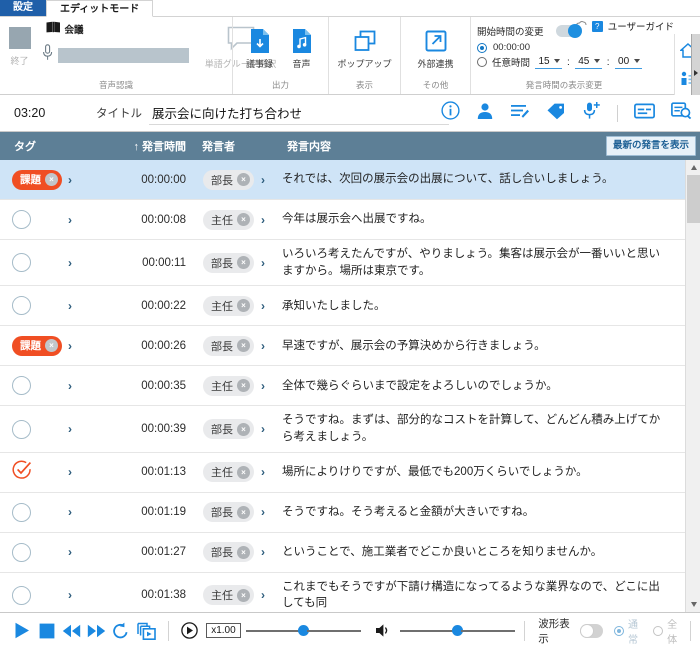 The image size is (700, 648). I want to click on table-row: › 00:00:22 主任 × › 承知いたしました。, so click(342, 306).